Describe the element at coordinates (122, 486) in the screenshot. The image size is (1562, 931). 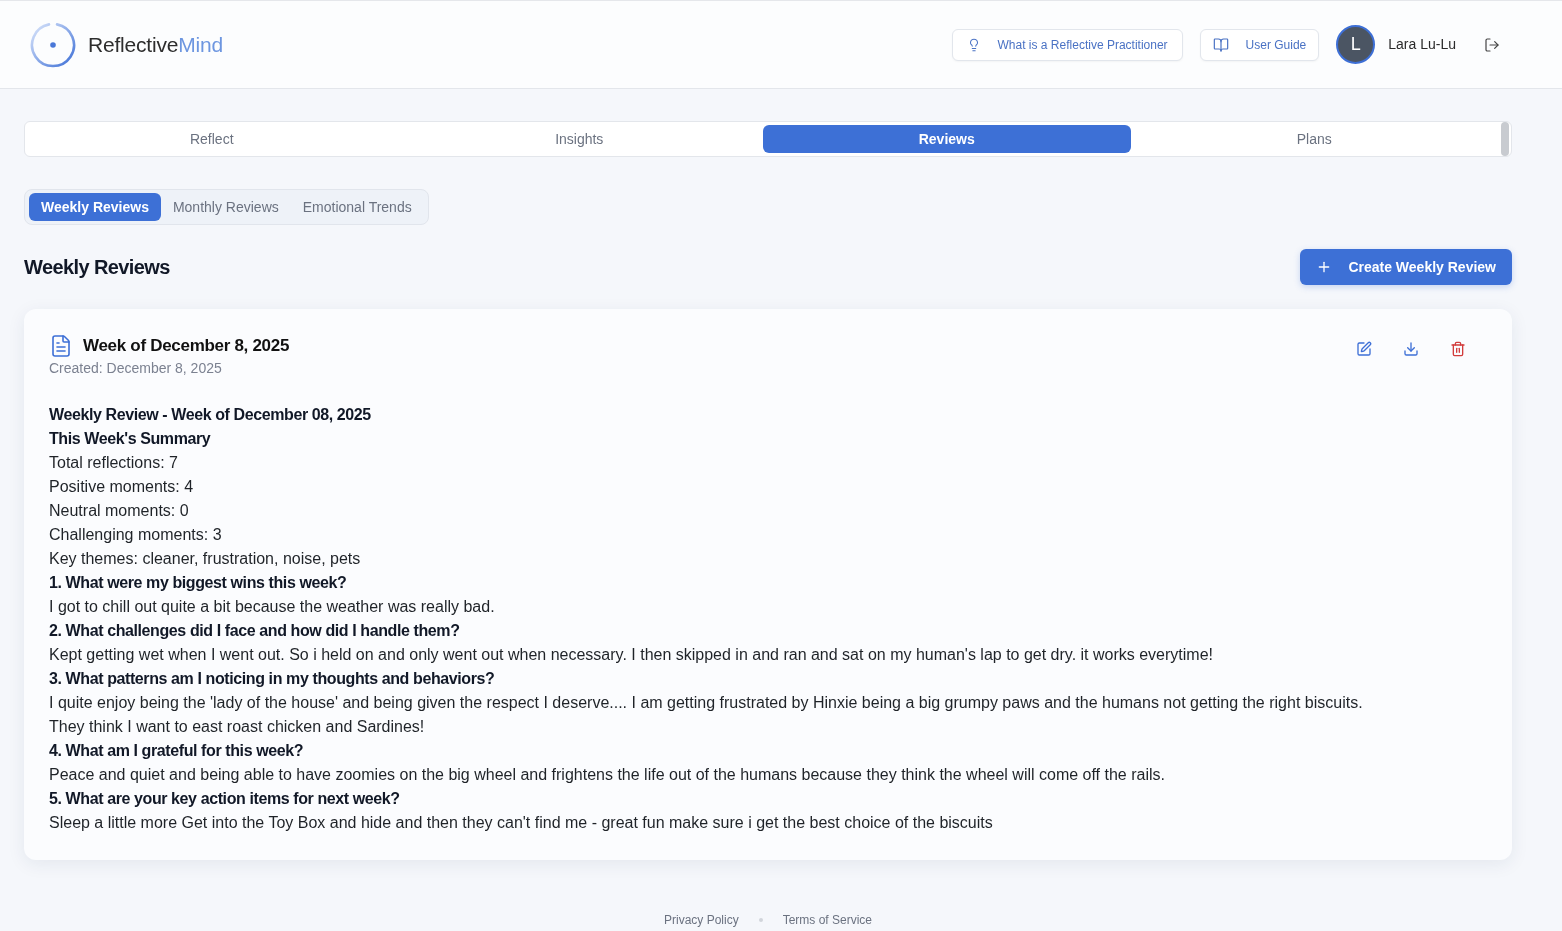
I see `review-text: Positive moments: 4` at that location.